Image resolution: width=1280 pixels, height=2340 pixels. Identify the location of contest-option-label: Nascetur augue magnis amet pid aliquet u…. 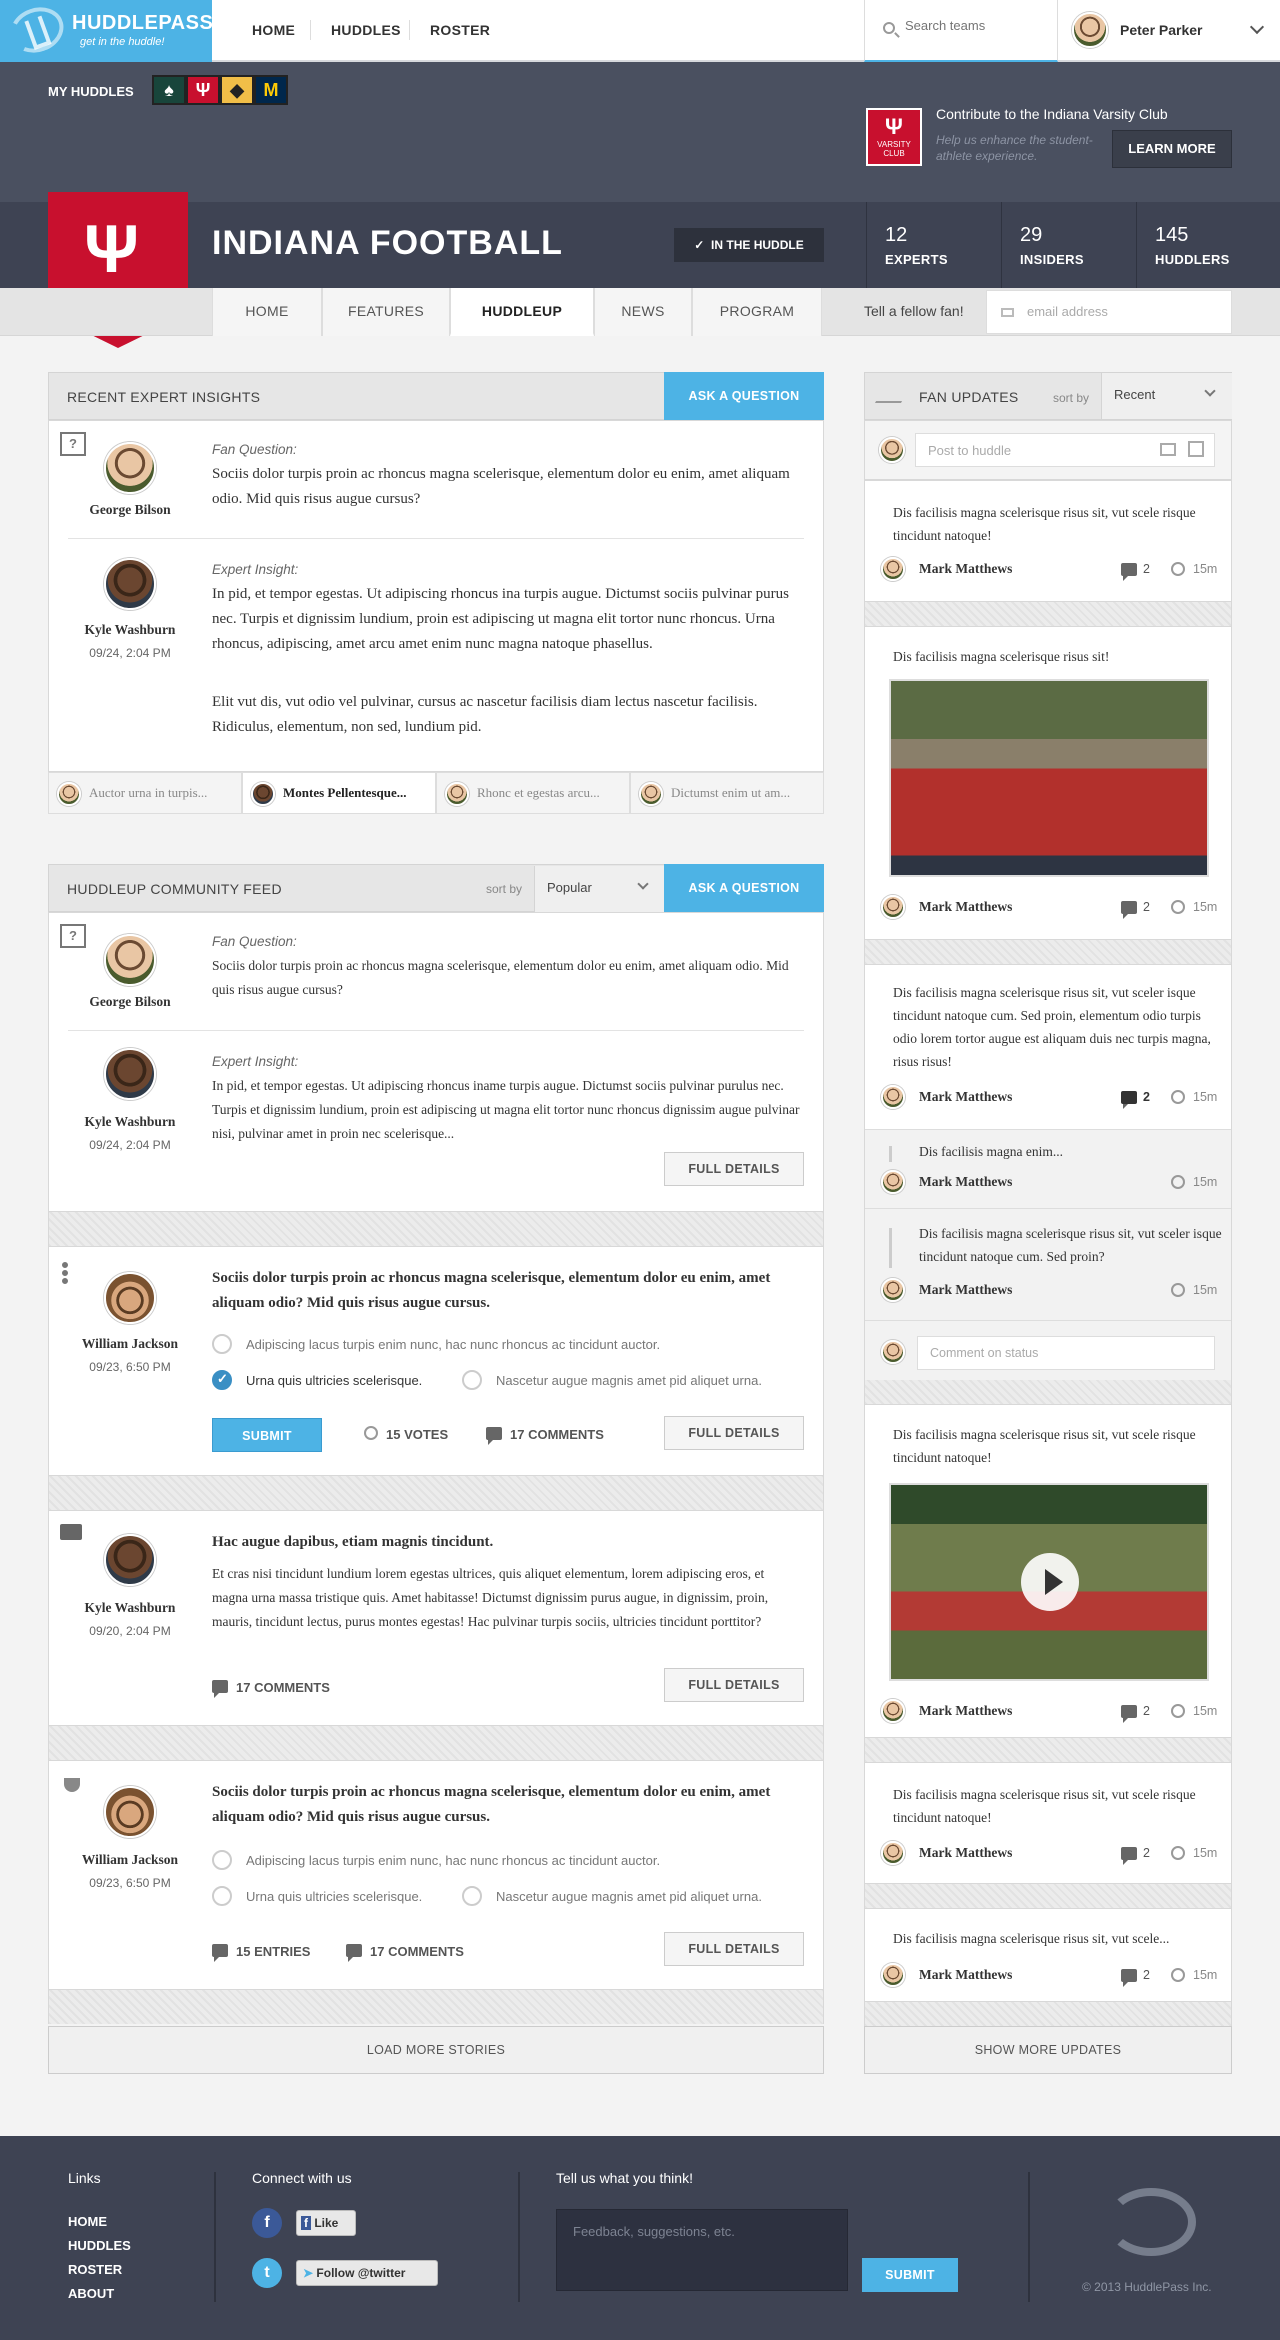
(629, 1896).